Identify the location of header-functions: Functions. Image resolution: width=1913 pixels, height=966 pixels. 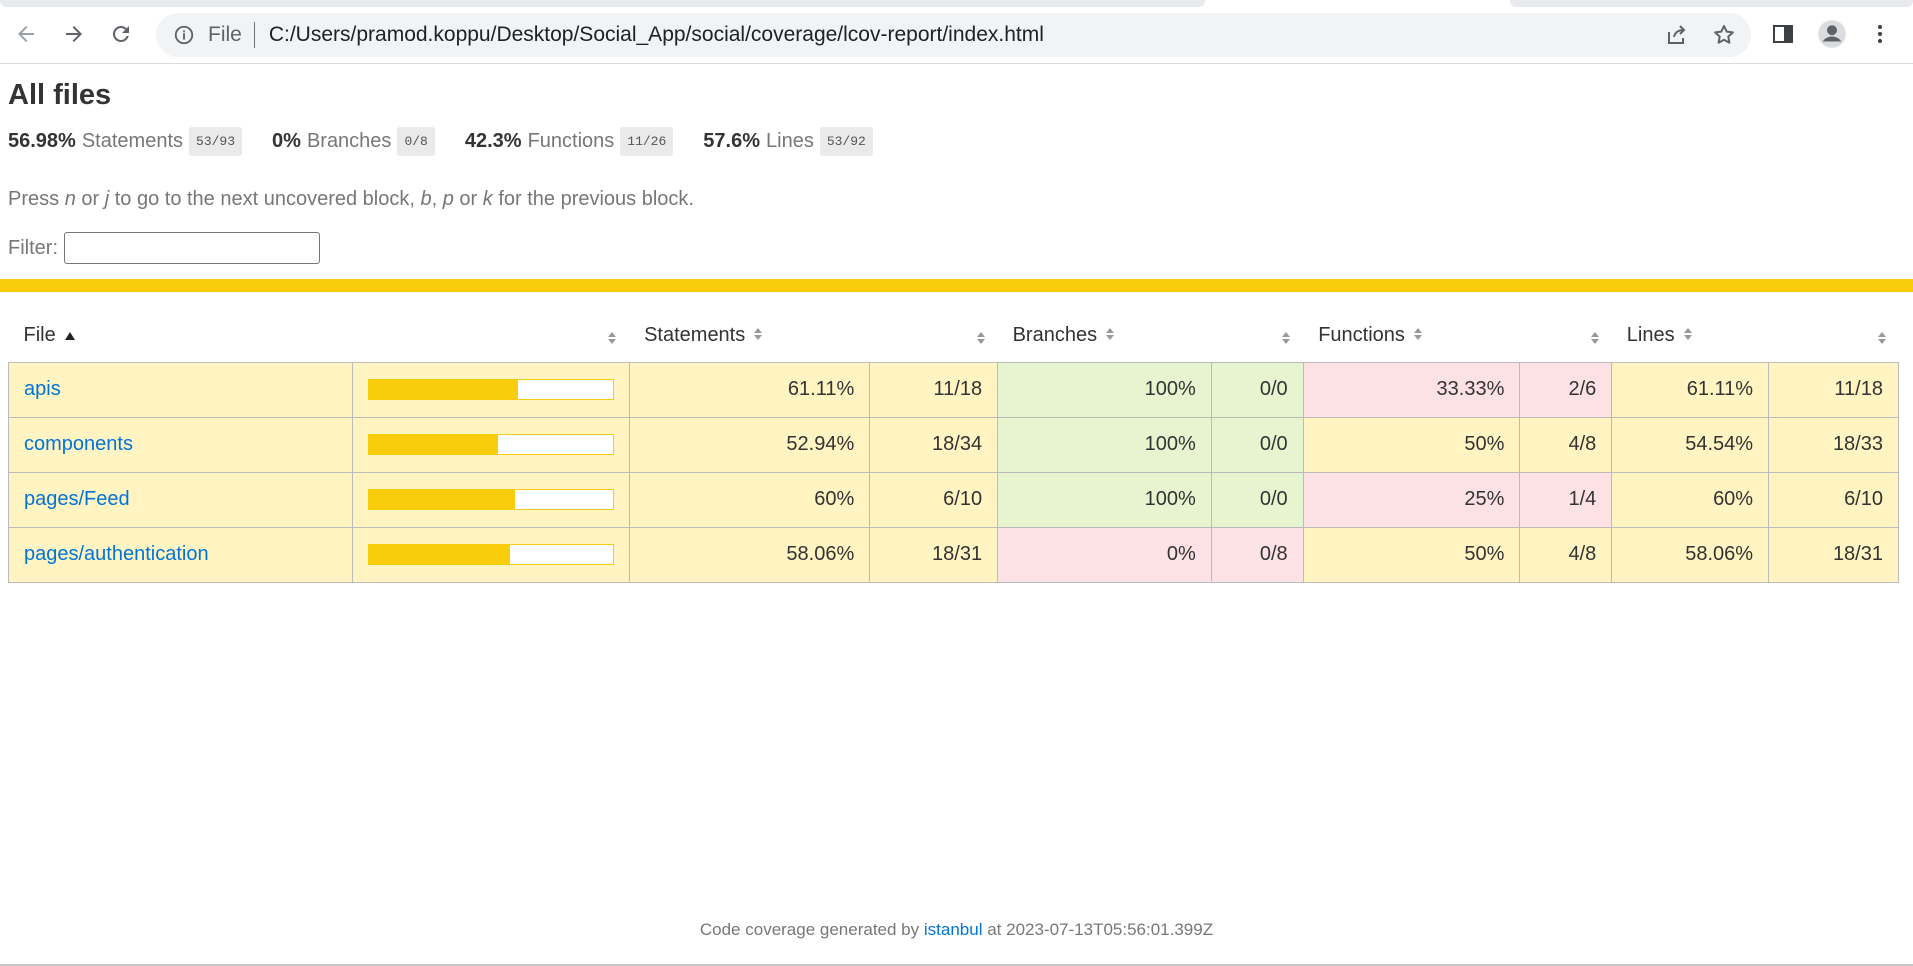
(1411, 336).